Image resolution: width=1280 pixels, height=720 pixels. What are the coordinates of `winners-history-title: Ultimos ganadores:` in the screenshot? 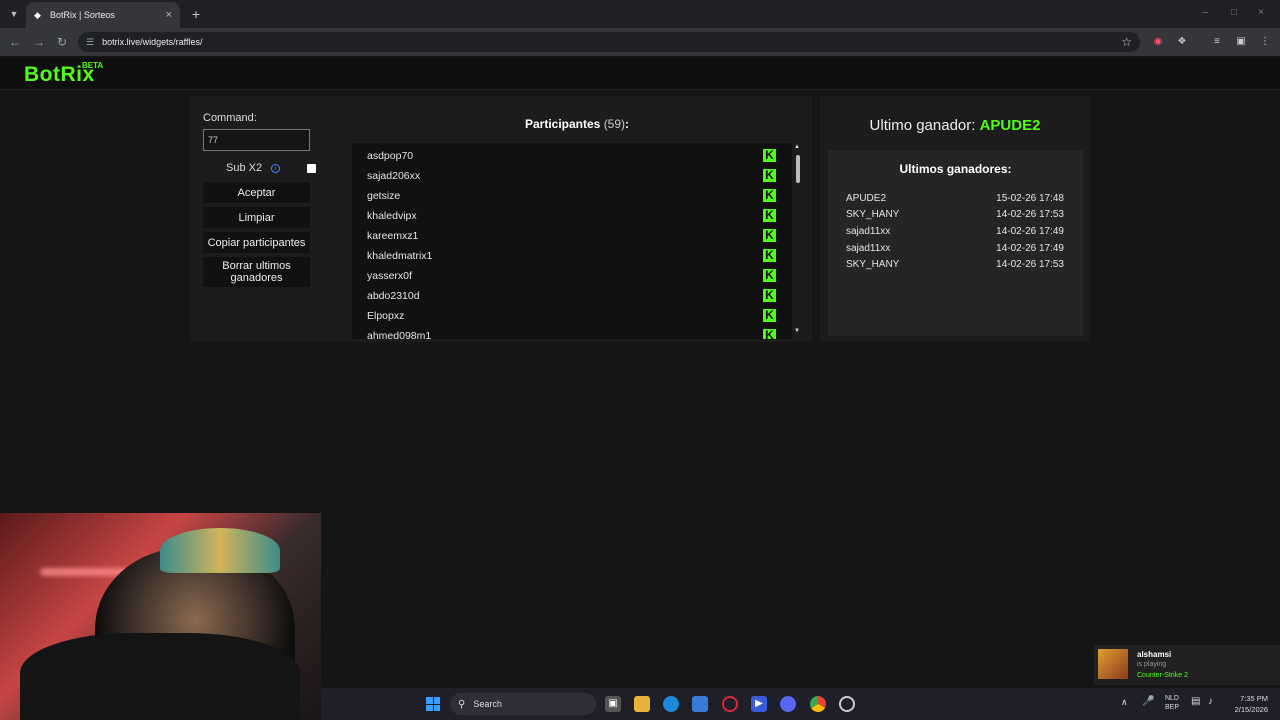 It's located at (955, 169).